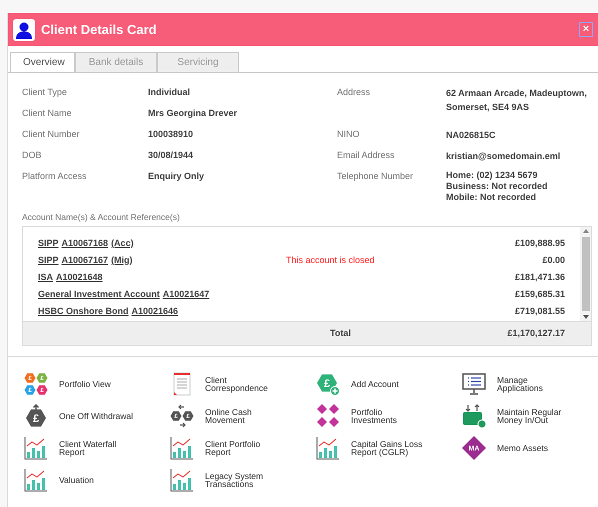  I want to click on field-label: Email Address, so click(366, 155).